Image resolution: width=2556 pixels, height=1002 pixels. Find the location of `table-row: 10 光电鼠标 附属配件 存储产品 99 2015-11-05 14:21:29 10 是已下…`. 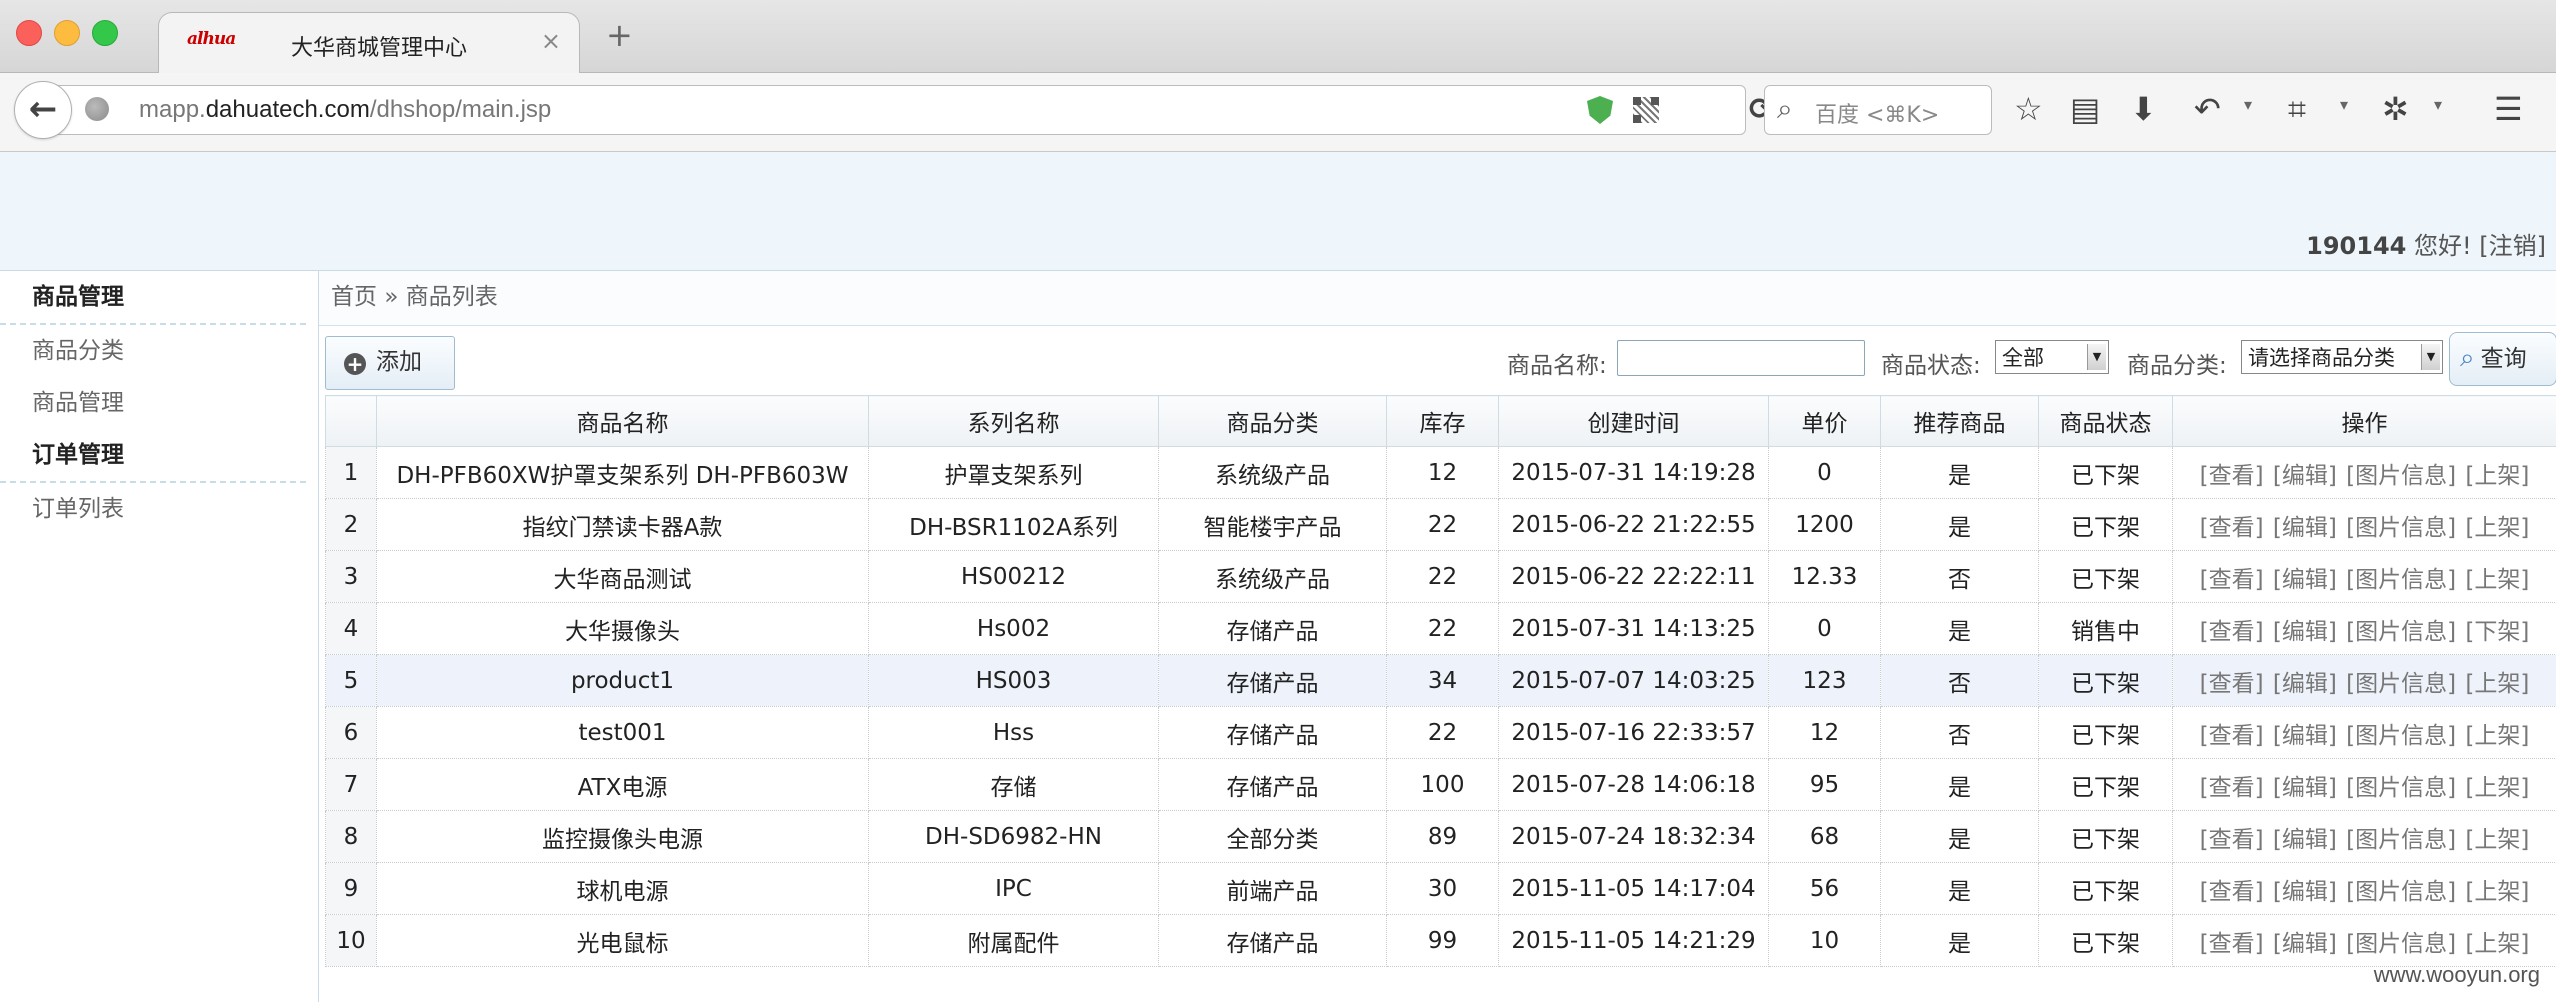

table-row: 10 光电鼠标 附属配件 存储产品 99 2015-11-05 14:21:29 10 是已下… is located at coordinates (1440, 940).